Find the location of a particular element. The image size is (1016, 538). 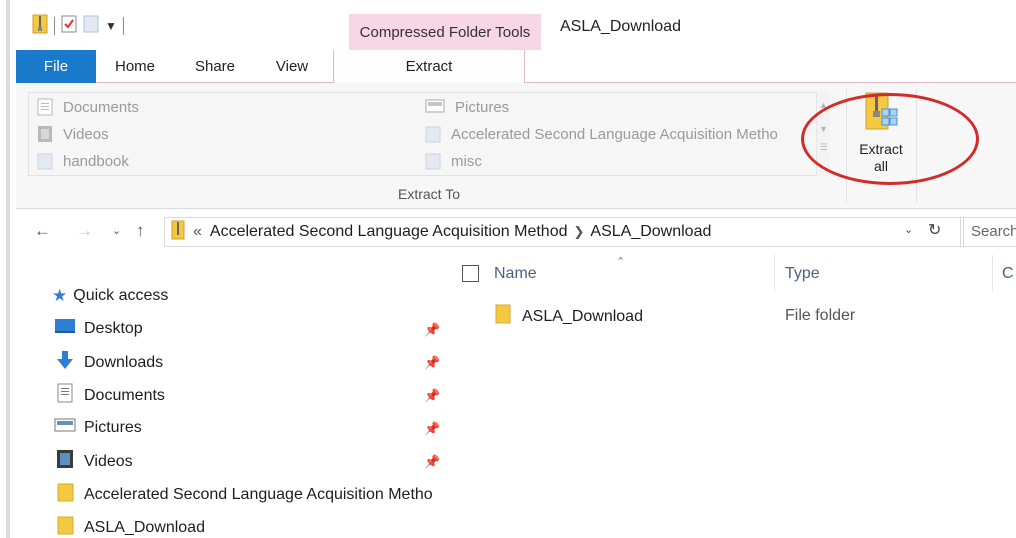

file-row: ASLA_Download is located at coordinates (568, 316).